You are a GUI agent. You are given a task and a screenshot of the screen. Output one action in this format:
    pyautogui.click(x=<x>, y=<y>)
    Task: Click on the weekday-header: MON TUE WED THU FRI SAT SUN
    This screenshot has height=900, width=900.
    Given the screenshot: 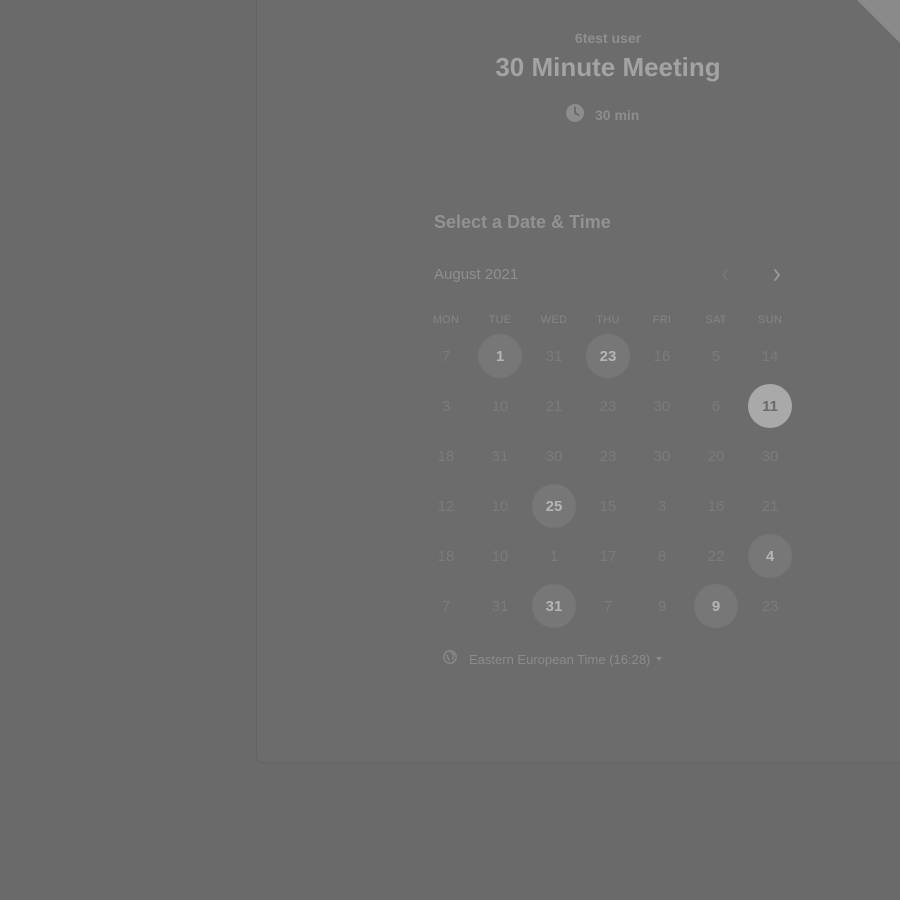 What is the action you would take?
    pyautogui.click(x=608, y=321)
    